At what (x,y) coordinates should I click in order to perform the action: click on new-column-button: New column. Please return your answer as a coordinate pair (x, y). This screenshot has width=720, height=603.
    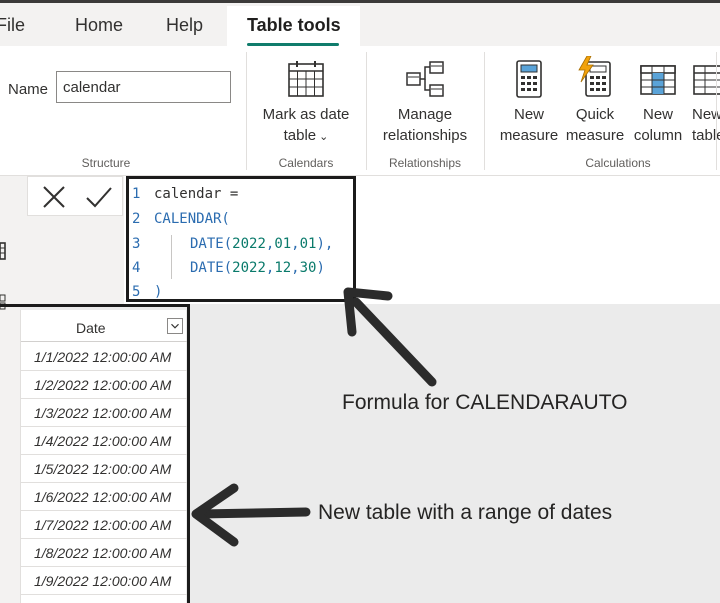
    Looking at the image, I should click on (658, 103).